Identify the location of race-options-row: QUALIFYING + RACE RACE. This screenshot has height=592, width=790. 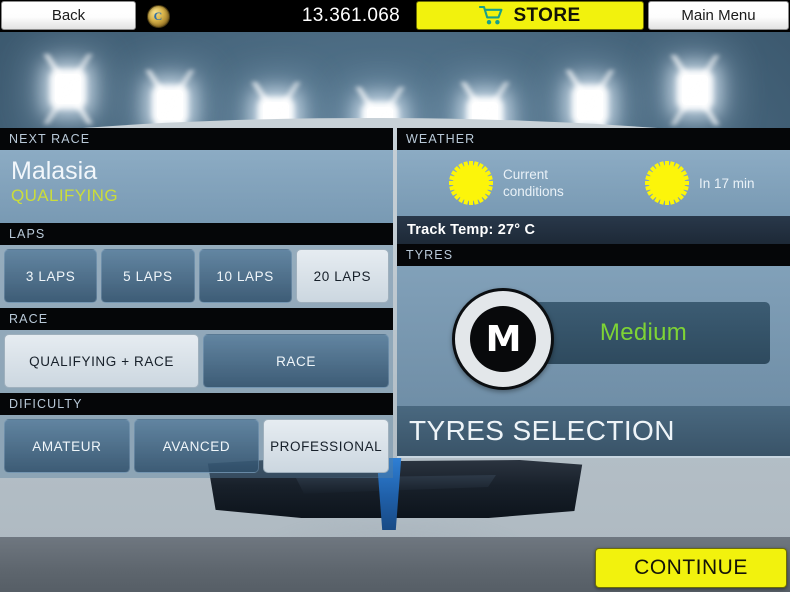
(196, 361).